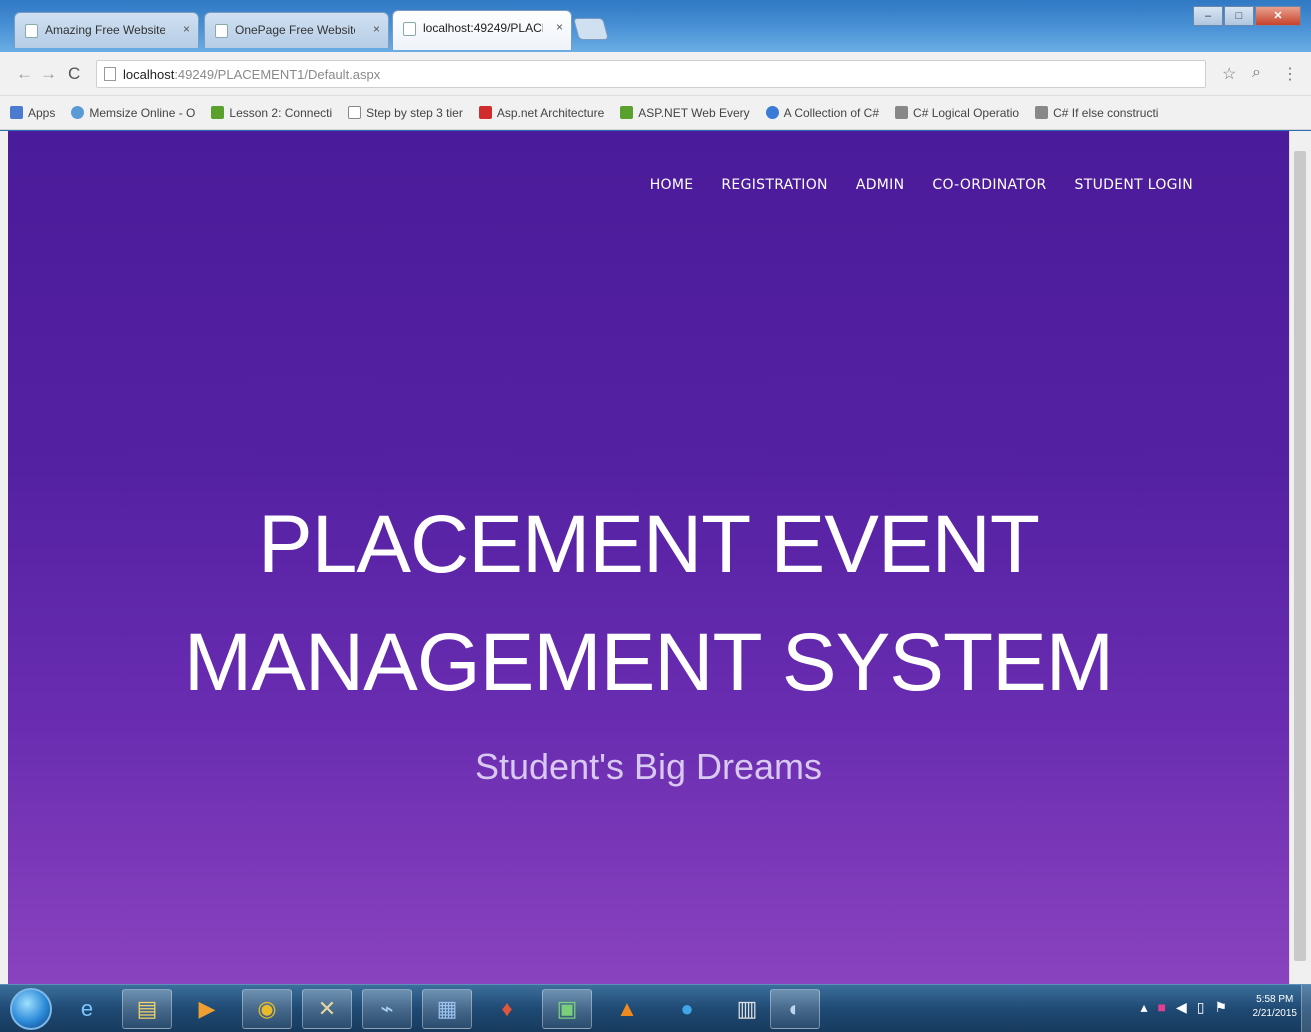 This screenshot has width=1311, height=1032. I want to click on reload-icon: C, so click(74, 74).